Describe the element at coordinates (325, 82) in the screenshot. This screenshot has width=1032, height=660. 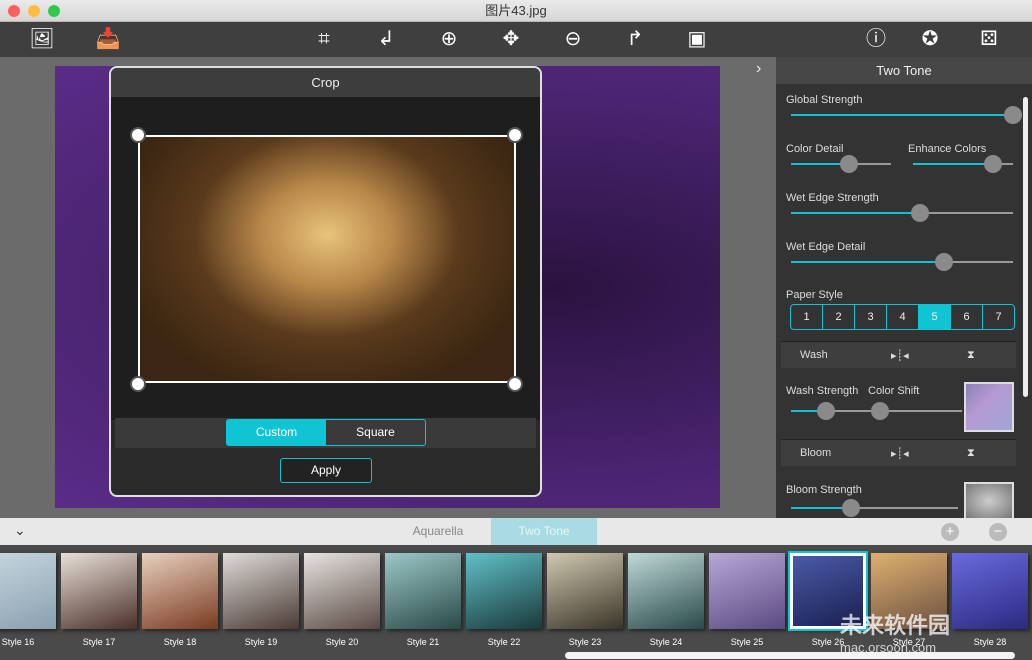
I see `crop-title: Crop` at that location.